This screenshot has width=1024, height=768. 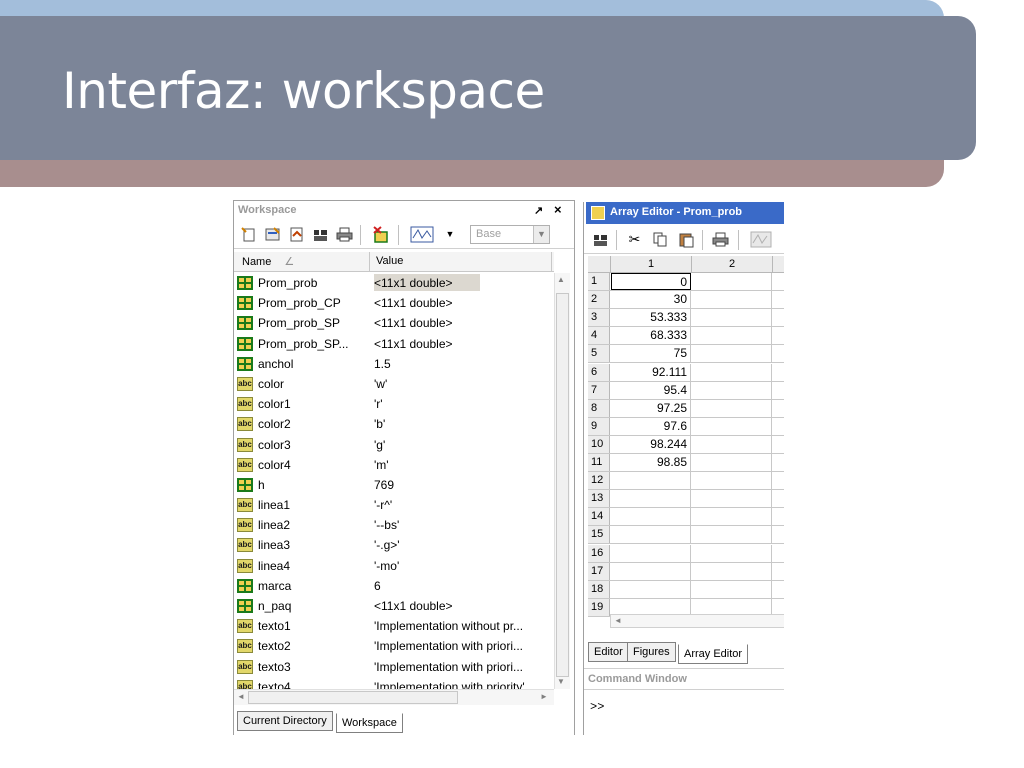 I want to click on tab-figures: Figures, so click(x=651, y=652).